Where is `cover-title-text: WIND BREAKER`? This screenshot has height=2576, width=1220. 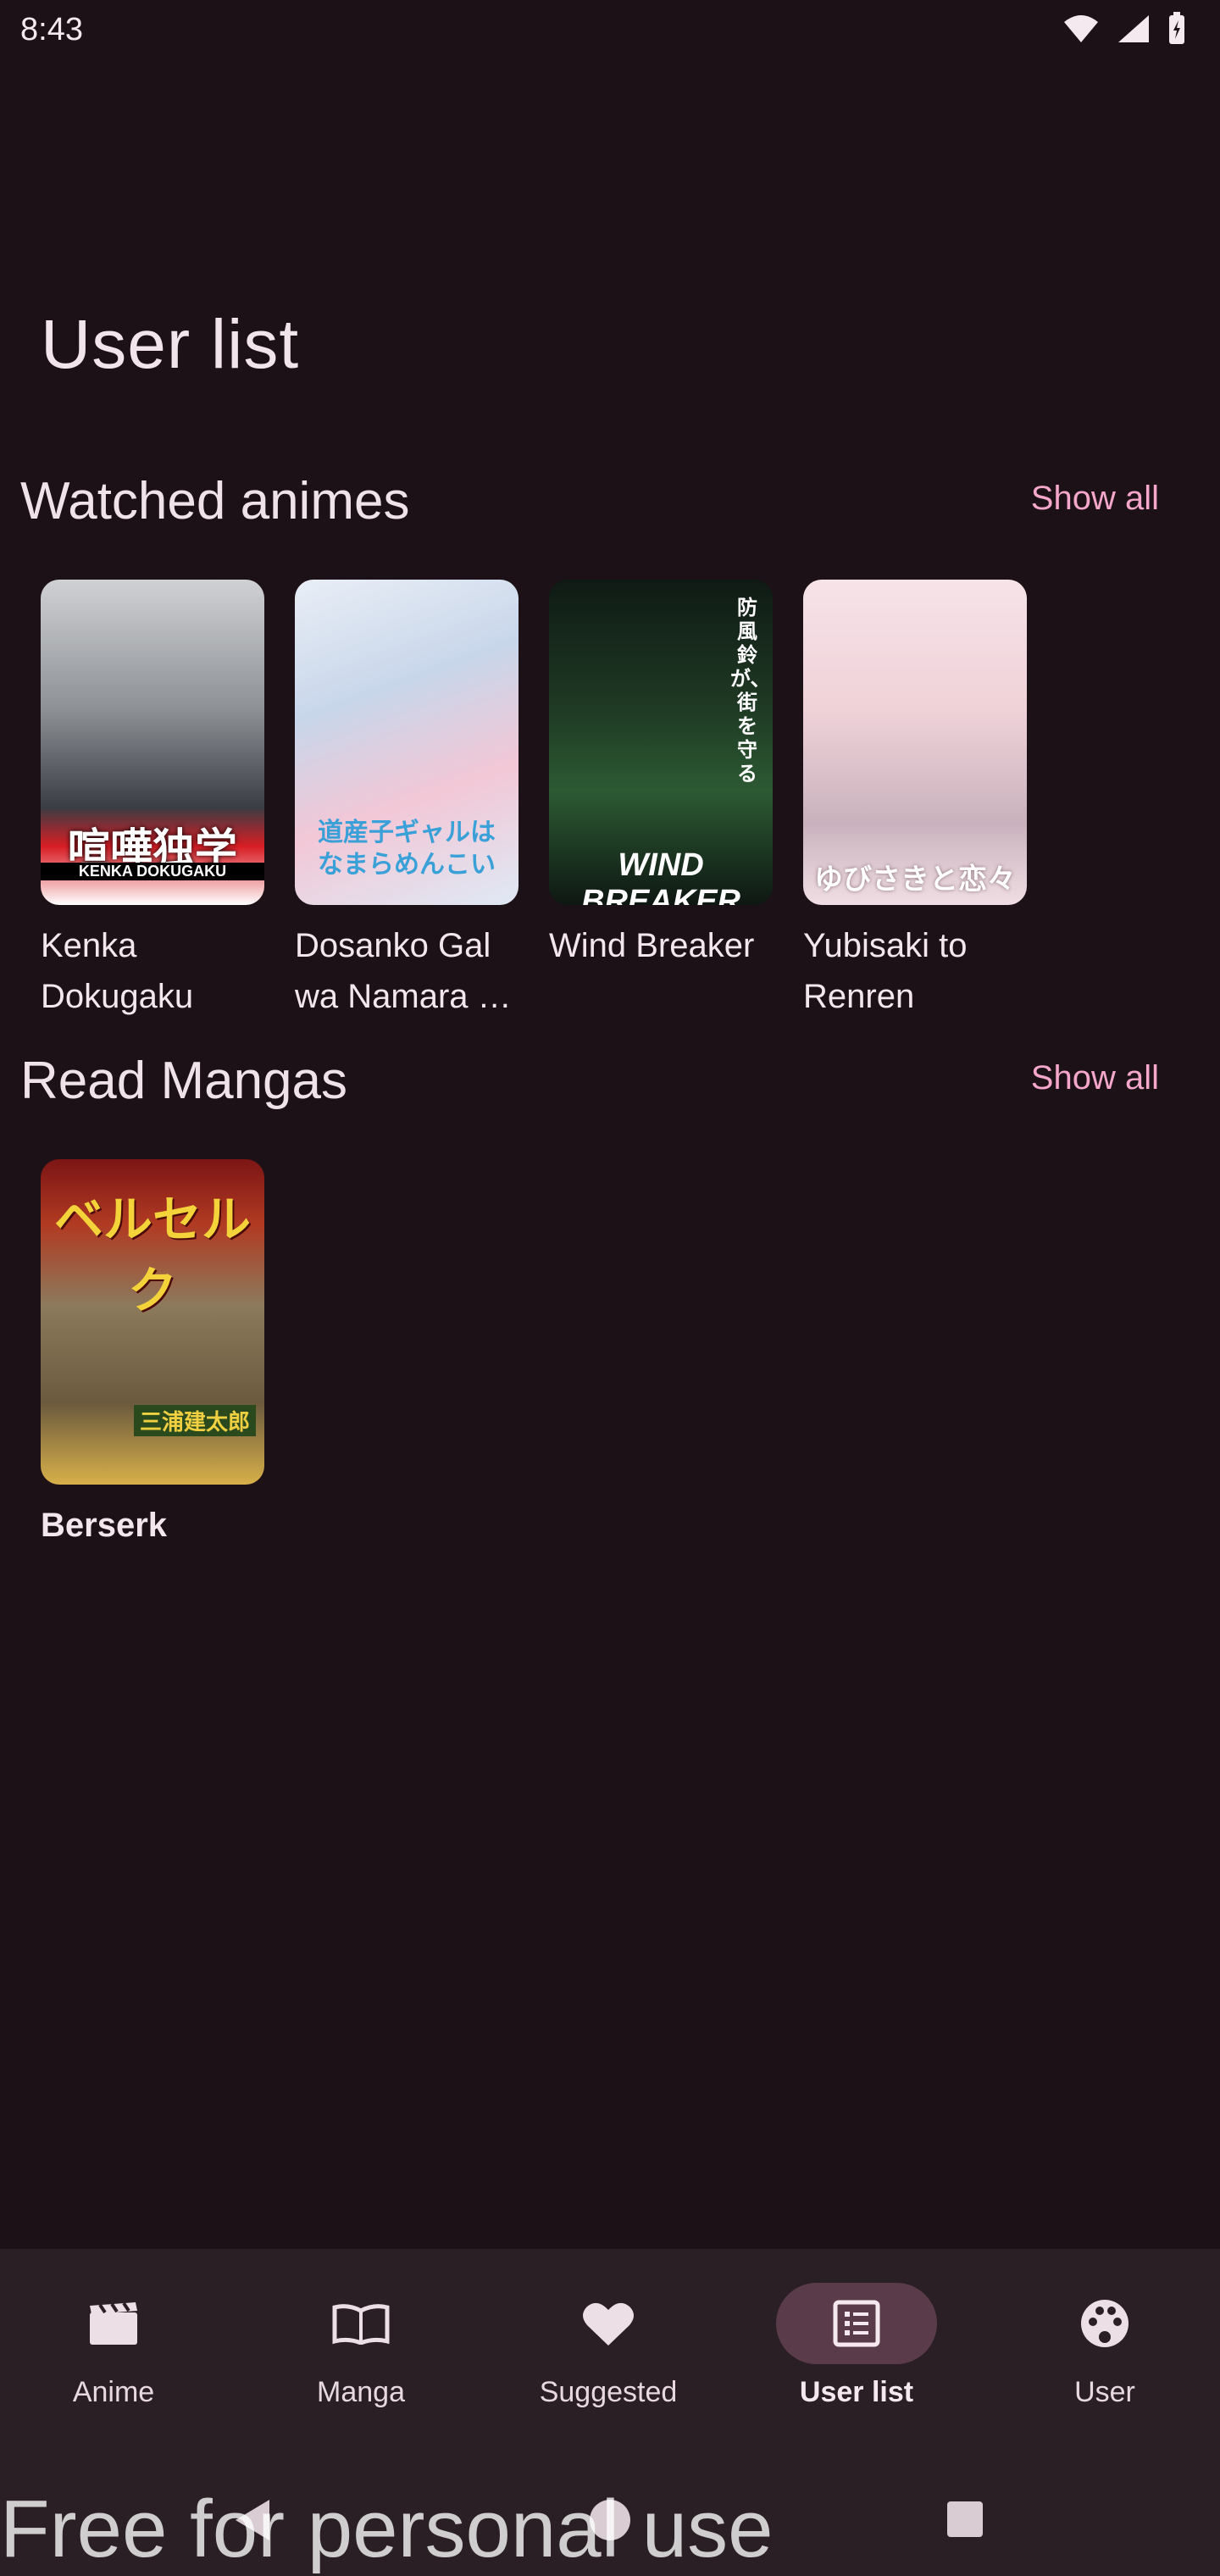
cover-title-text: WIND BREAKER is located at coordinates (660, 876).